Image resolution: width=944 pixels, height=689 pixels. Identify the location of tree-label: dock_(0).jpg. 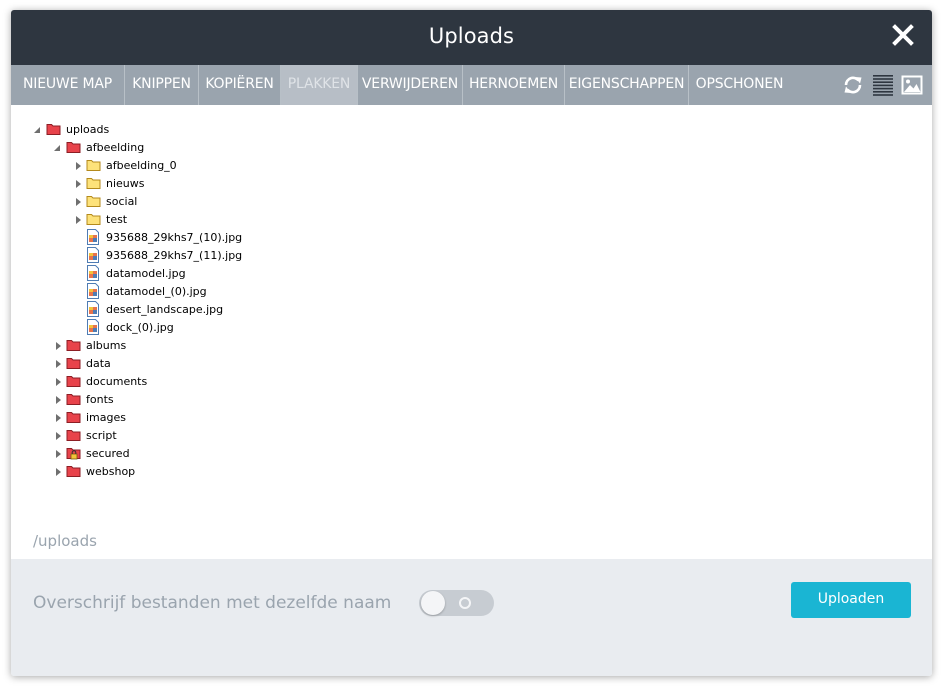
(140, 327).